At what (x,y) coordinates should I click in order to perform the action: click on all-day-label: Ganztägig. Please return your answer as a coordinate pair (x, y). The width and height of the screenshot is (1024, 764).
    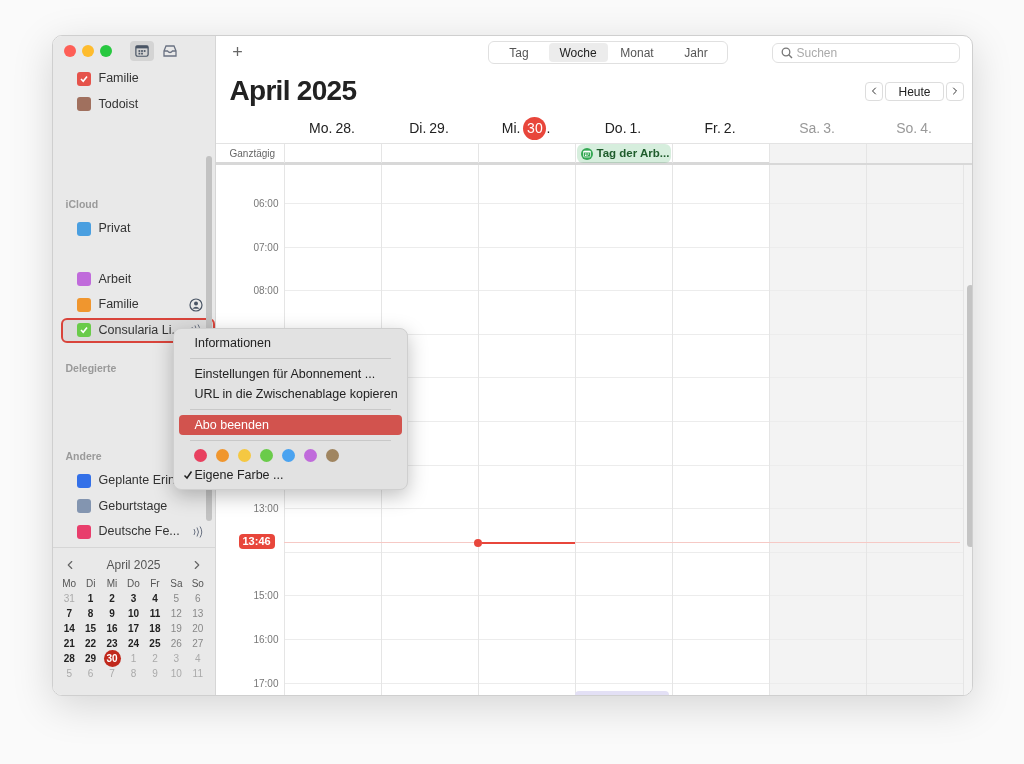
    Looking at the image, I should click on (252, 154).